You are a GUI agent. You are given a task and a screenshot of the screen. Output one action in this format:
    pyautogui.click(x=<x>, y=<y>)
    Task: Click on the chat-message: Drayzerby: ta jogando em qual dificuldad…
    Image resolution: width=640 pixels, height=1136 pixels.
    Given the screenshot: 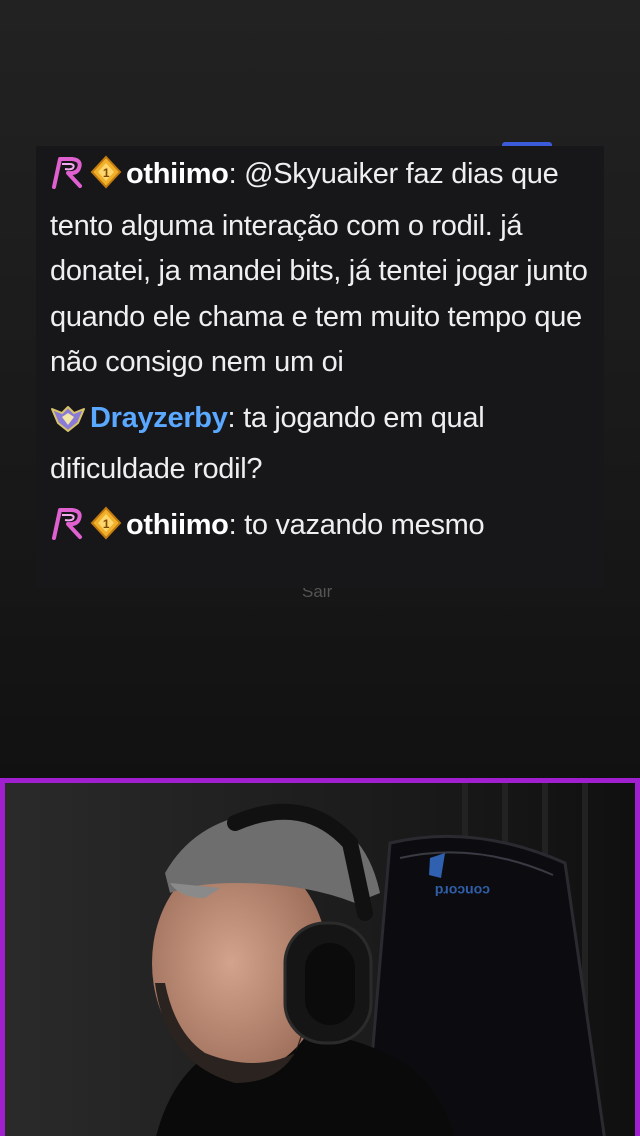 What is the action you would take?
    pyautogui.click(x=320, y=444)
    